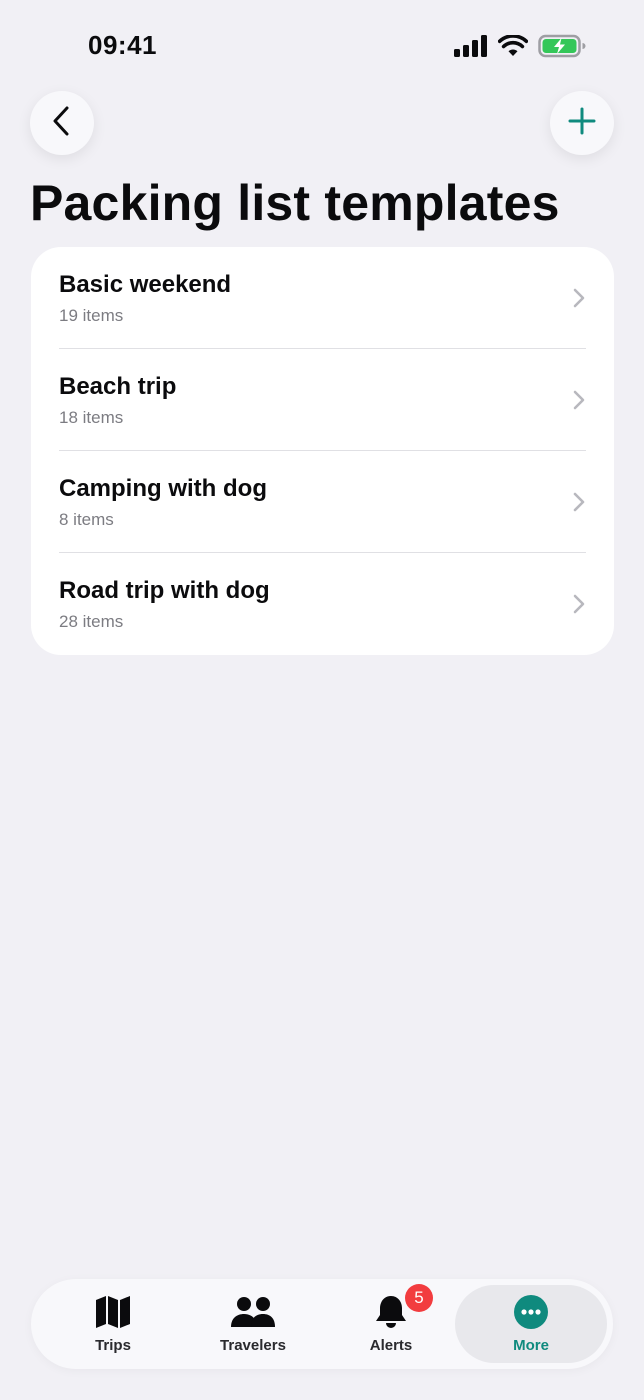 Image resolution: width=644 pixels, height=1400 pixels. What do you see at coordinates (91, 417) in the screenshot?
I see `template-item-count: 18 items` at bounding box center [91, 417].